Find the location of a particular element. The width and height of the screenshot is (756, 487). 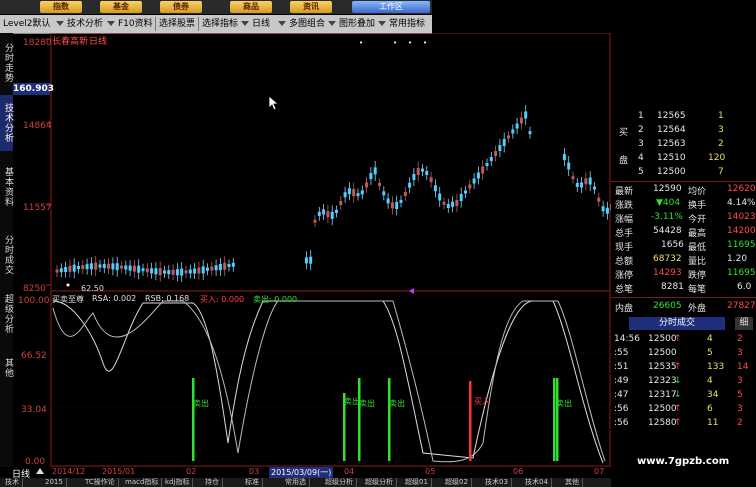

news-button: 资讯 is located at coordinates (311, 7).